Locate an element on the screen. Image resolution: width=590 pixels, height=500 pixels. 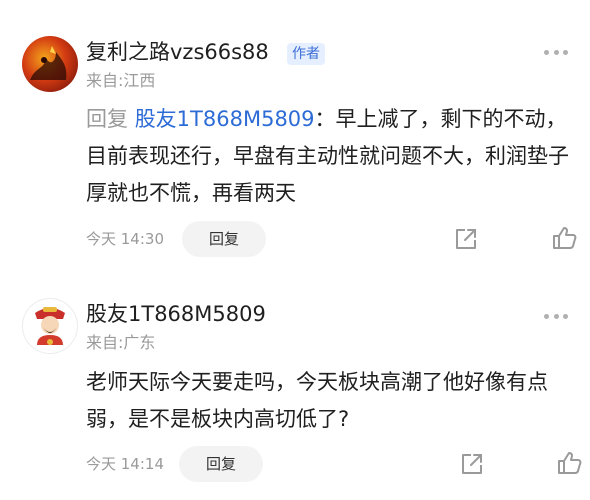
username: 股友1T868M5809 is located at coordinates (176, 314).